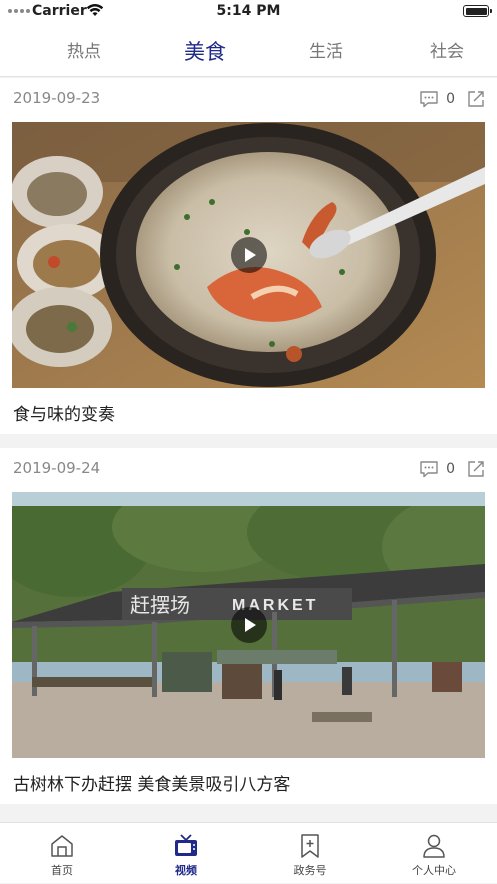 This screenshot has height=884, width=497. I want to click on nav-government: 政务号, so click(310, 853).